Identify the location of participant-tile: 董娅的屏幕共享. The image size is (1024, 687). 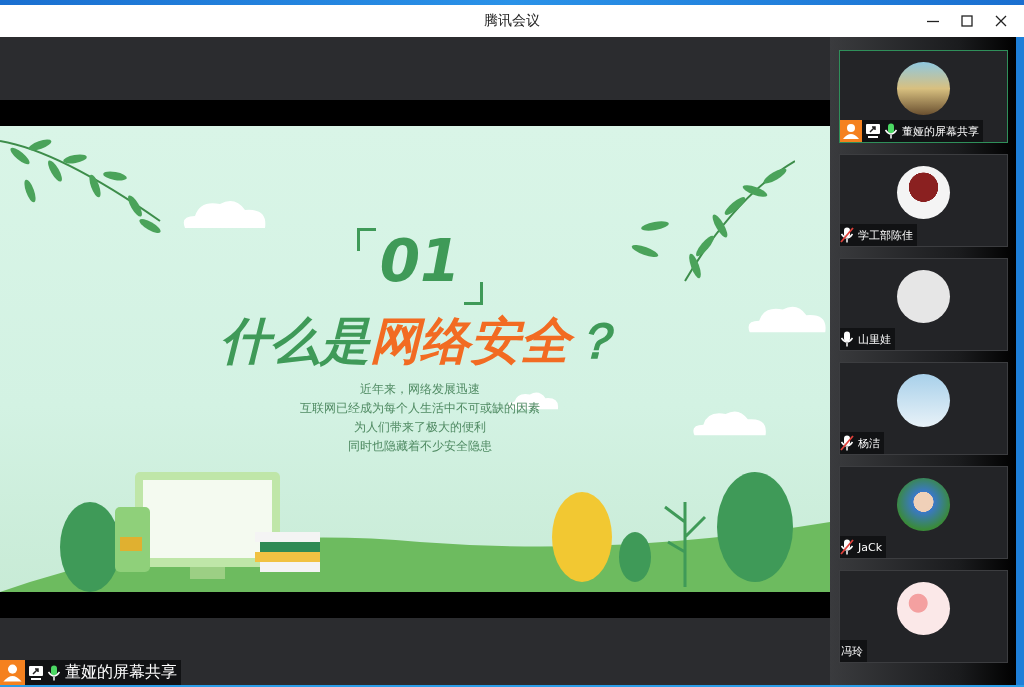
(923, 96).